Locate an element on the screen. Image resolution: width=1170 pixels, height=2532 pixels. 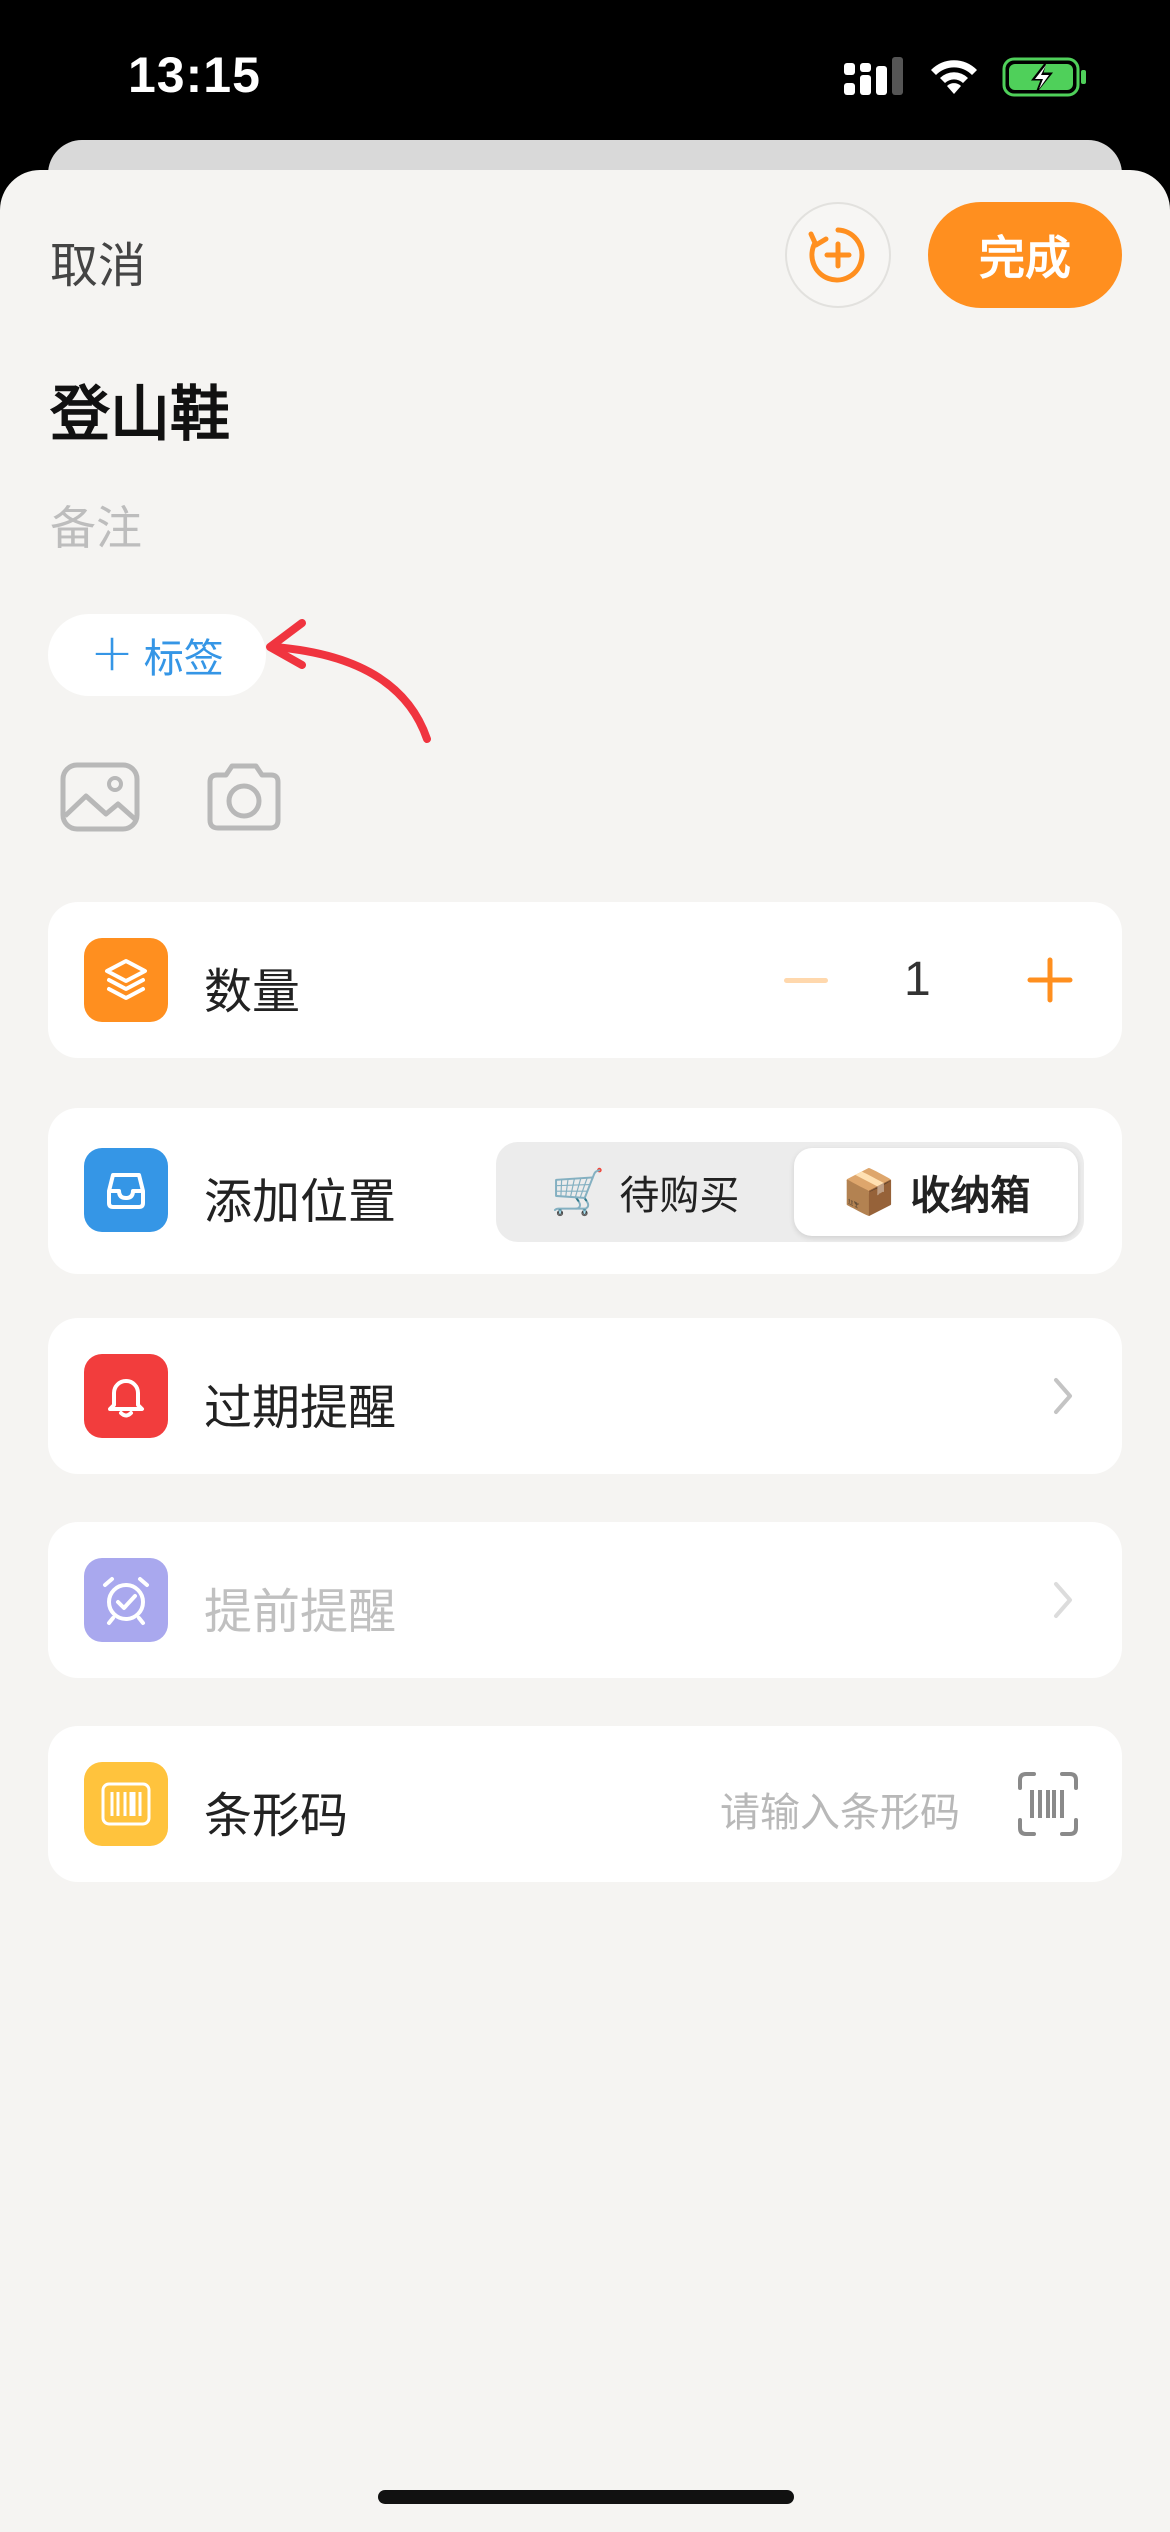
status-bar: 13:15 is located at coordinates (585, 75).